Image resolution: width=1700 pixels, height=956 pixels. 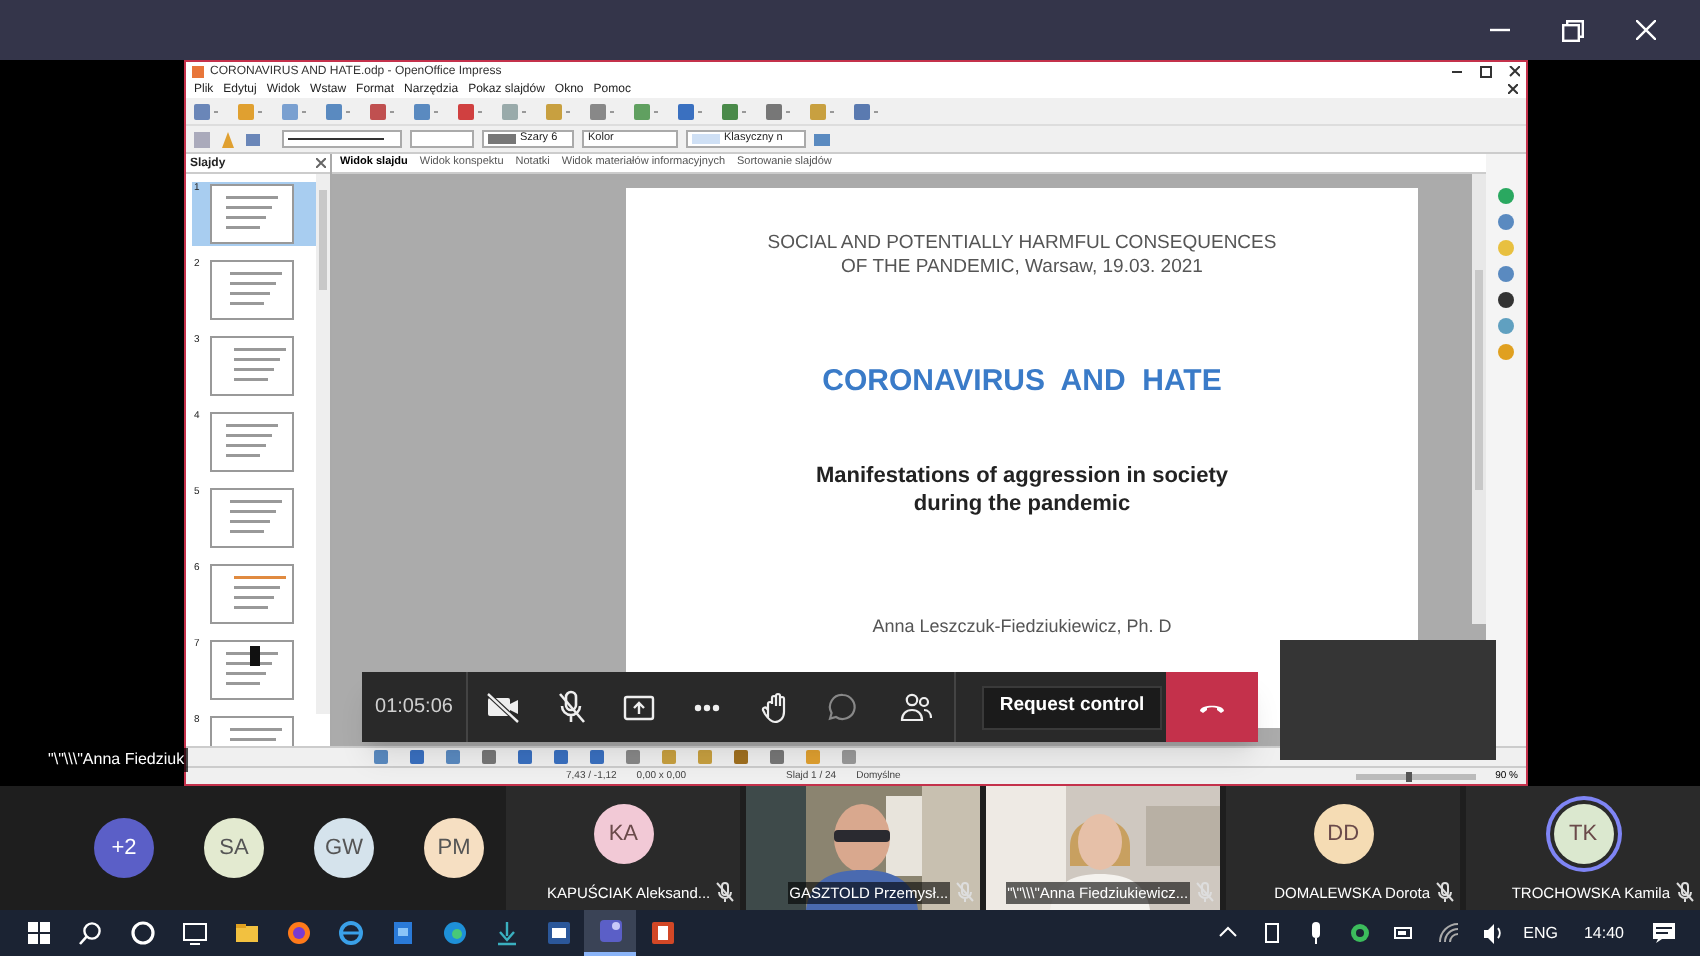 What do you see at coordinates (1022, 382) in the screenshot?
I see `slide-title: CORONAVIRUS AND HATE` at bounding box center [1022, 382].